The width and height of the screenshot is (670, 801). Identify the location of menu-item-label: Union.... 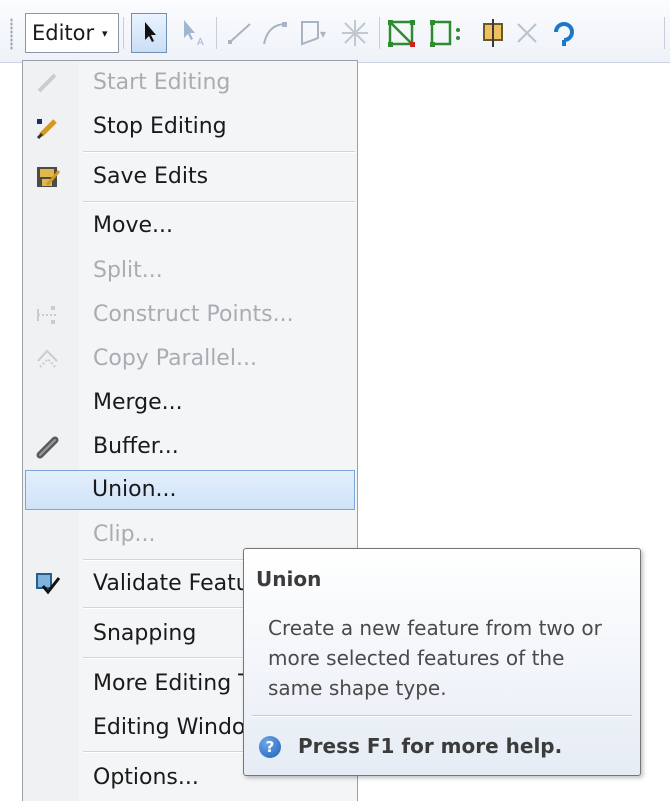
(134, 489).